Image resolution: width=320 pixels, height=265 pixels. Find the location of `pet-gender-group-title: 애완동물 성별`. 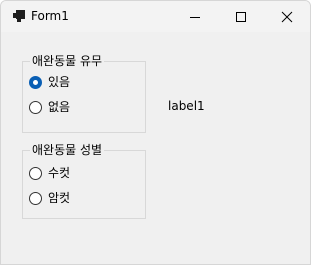

pet-gender-group-title: 애완동물 성별 is located at coordinates (67, 150).